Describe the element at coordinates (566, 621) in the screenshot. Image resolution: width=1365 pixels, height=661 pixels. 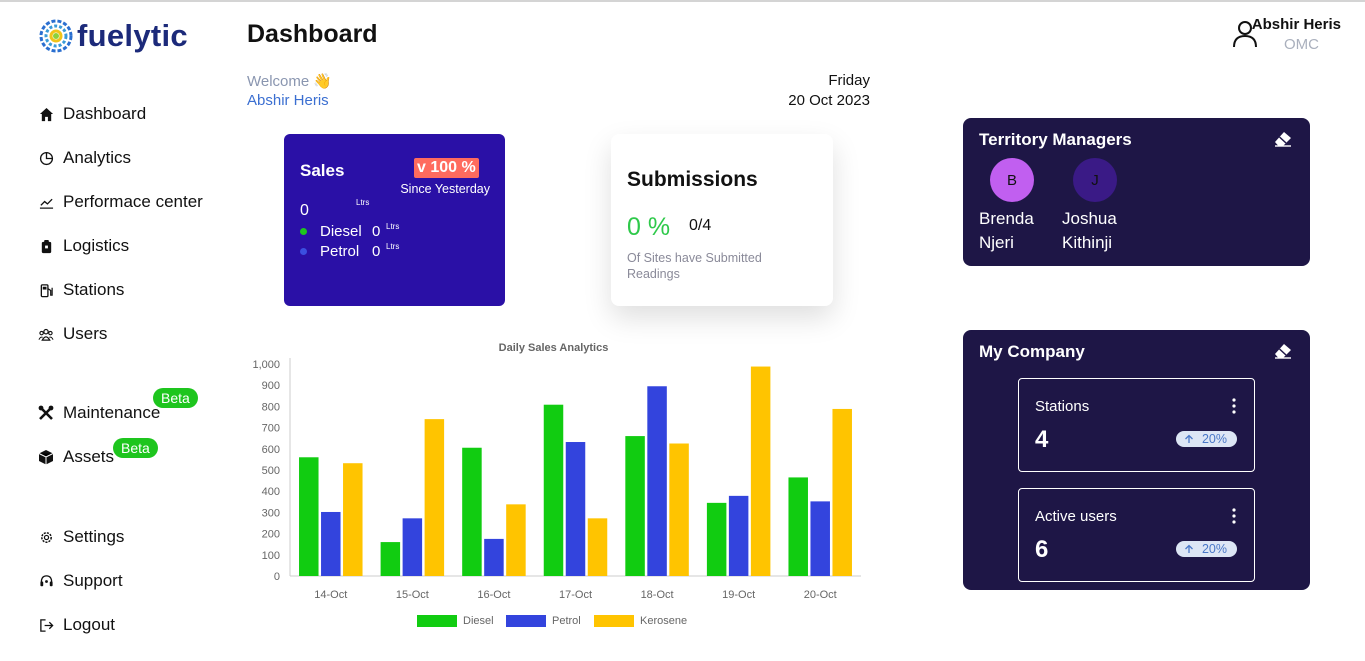
I see `legend-label: Petrol` at that location.